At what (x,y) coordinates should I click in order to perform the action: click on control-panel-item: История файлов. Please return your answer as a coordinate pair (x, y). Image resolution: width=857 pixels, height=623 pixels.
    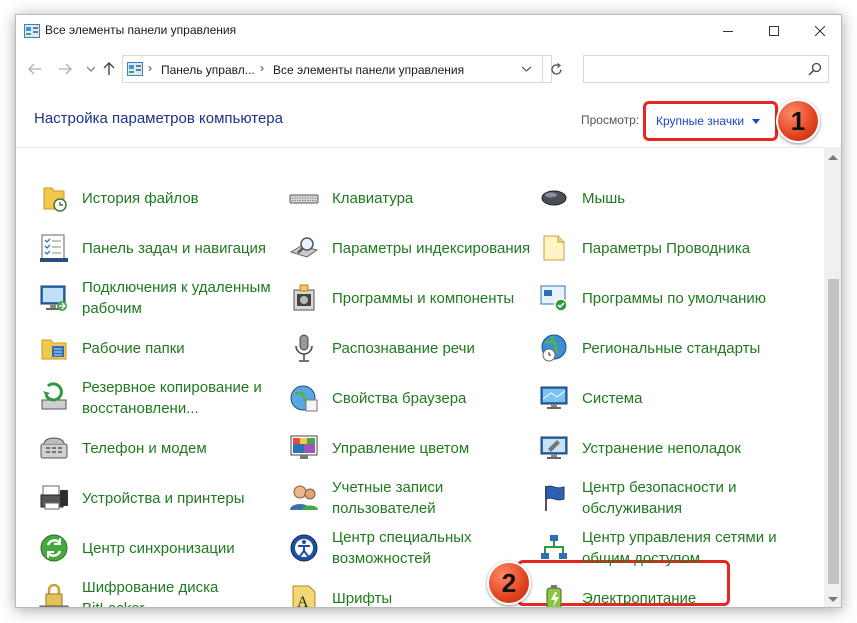
    Looking at the image, I should click on (158, 198).